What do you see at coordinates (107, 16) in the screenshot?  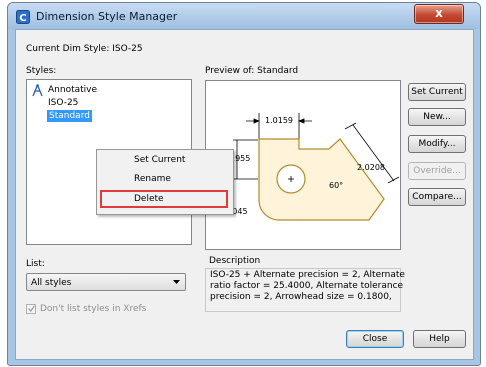 I see `window-title: Dimension Style Manager` at bounding box center [107, 16].